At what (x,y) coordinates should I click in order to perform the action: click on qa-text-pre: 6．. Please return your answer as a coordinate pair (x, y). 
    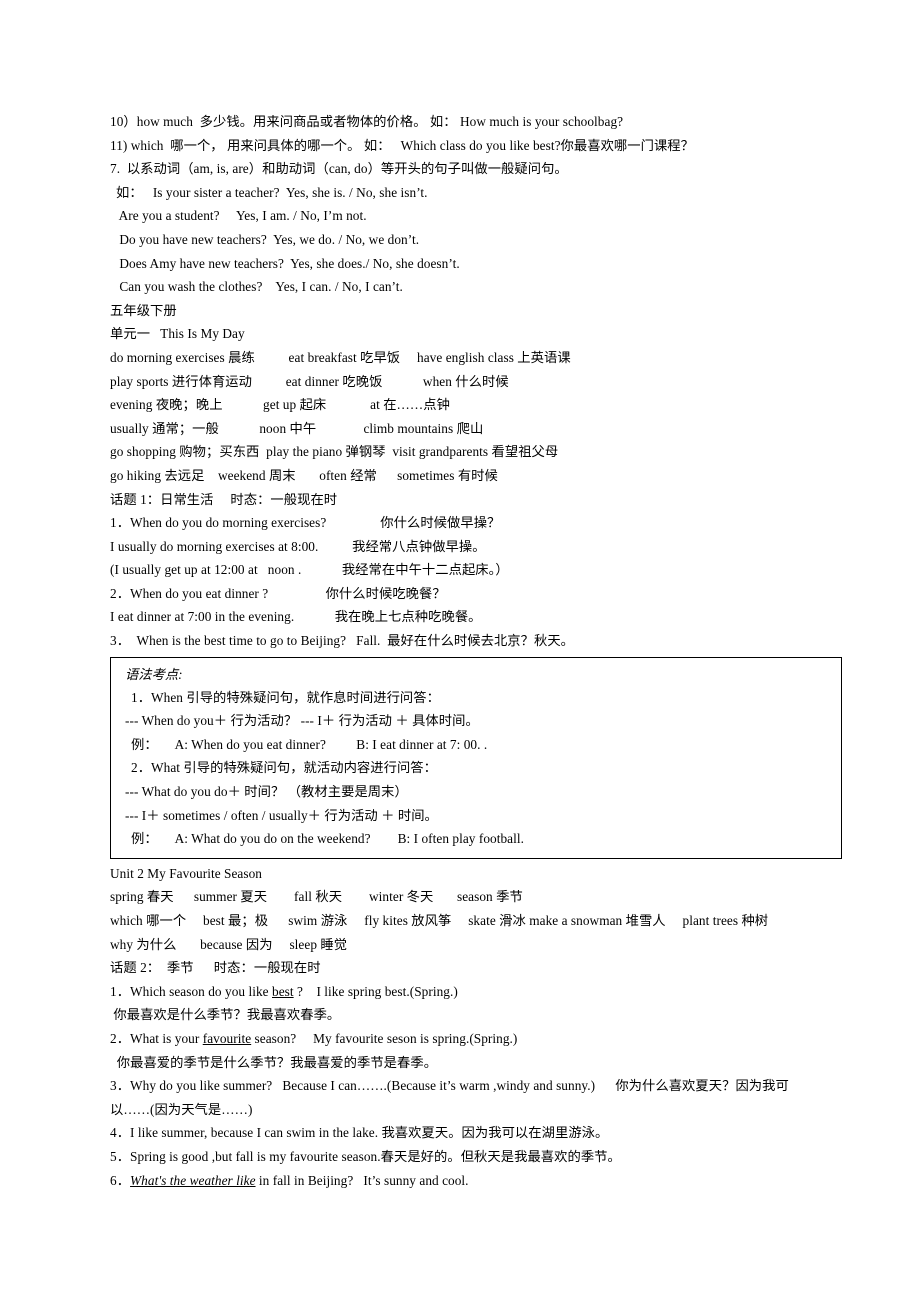
    Looking at the image, I should click on (120, 1180).